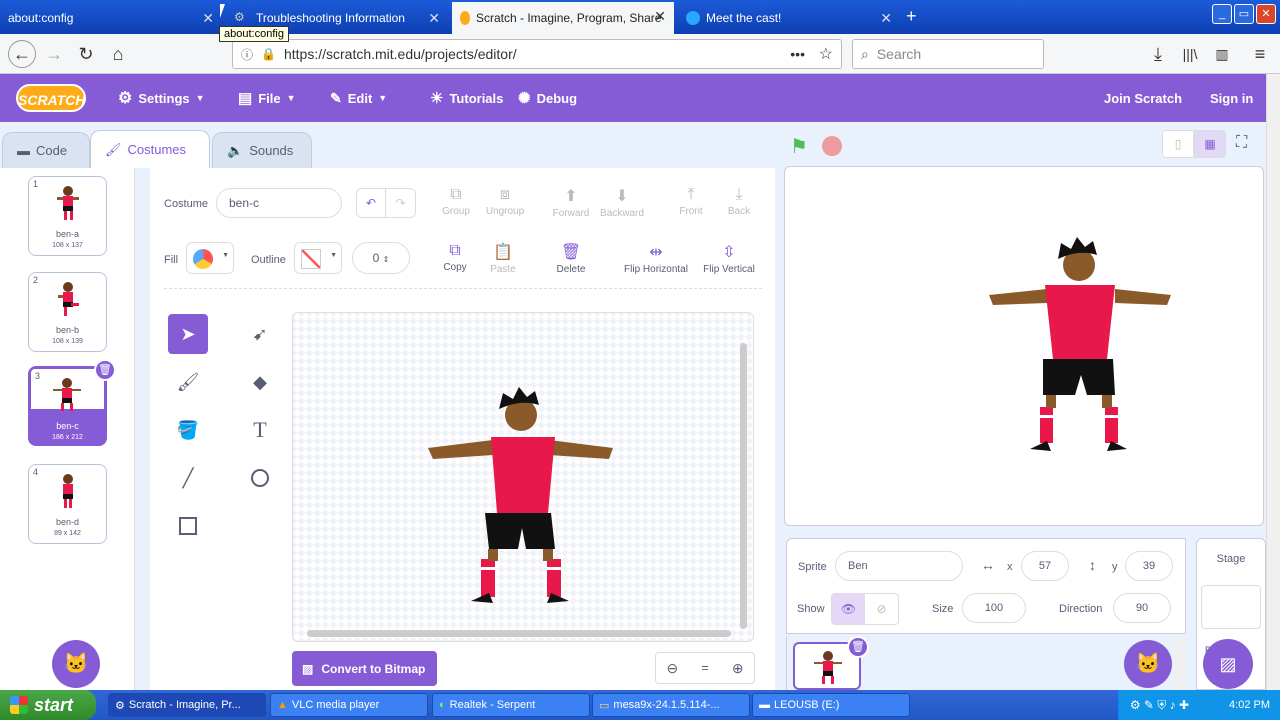 The height and width of the screenshot is (720, 1280). What do you see at coordinates (1210, 144) in the screenshot?
I see `large-stage-icon: ▦` at bounding box center [1210, 144].